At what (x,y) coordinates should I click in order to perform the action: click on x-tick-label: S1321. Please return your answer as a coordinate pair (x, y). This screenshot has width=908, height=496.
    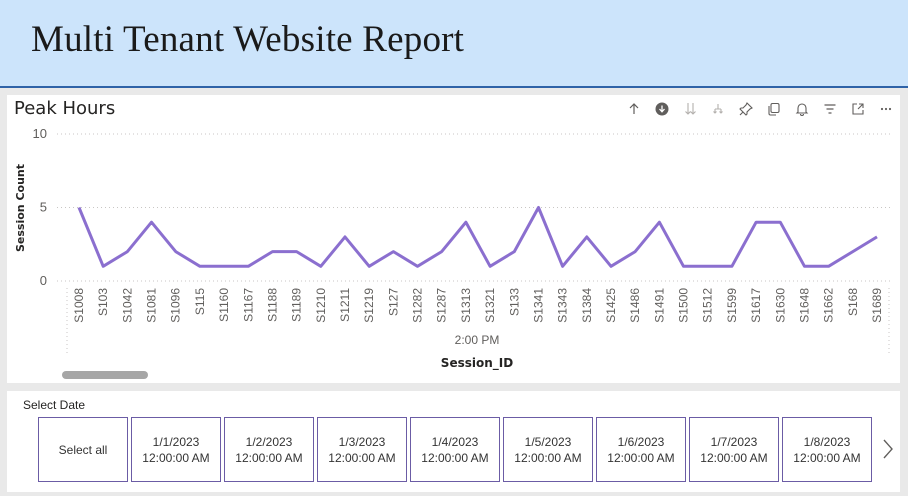
    Looking at the image, I should click on (490, 305).